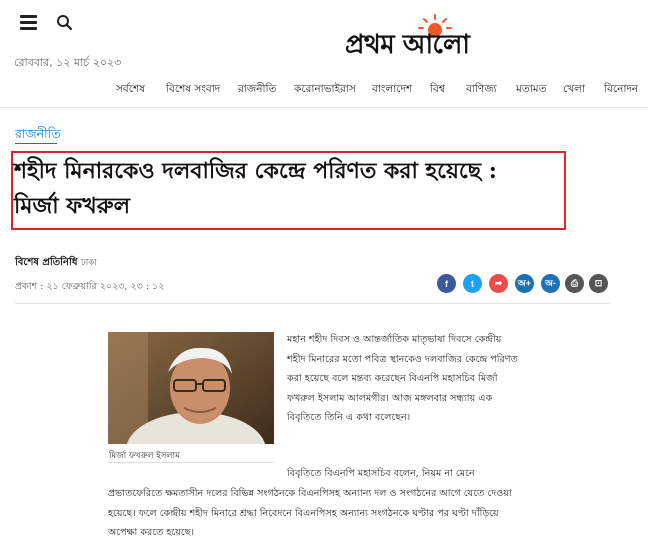 The image size is (648, 558). I want to click on menu-icon, so click(28, 22).